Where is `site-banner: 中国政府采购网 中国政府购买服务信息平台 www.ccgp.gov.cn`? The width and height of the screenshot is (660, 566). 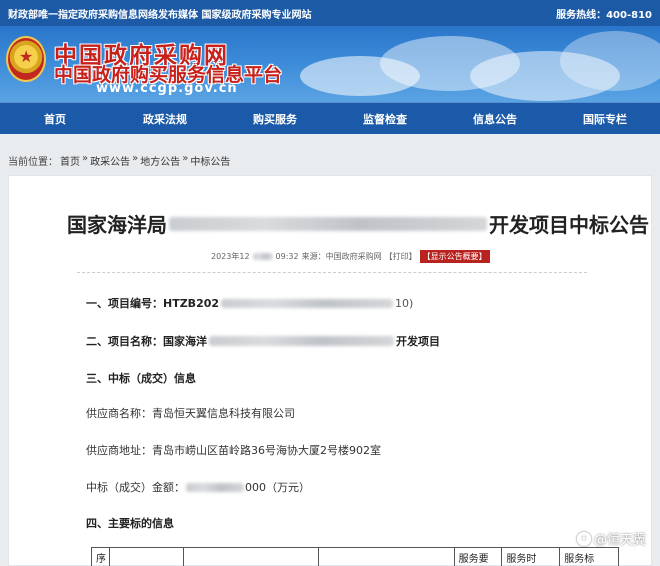
site-banner: 中国政府采购网 中国政府购买服务信息平台 www.ccgp.gov.cn is located at coordinates (330, 64).